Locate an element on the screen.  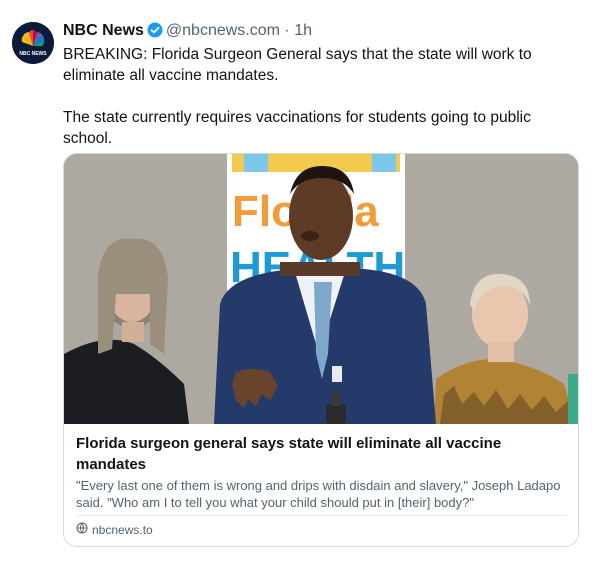
card-domain-text: nbcnews.to is located at coordinates (122, 529).